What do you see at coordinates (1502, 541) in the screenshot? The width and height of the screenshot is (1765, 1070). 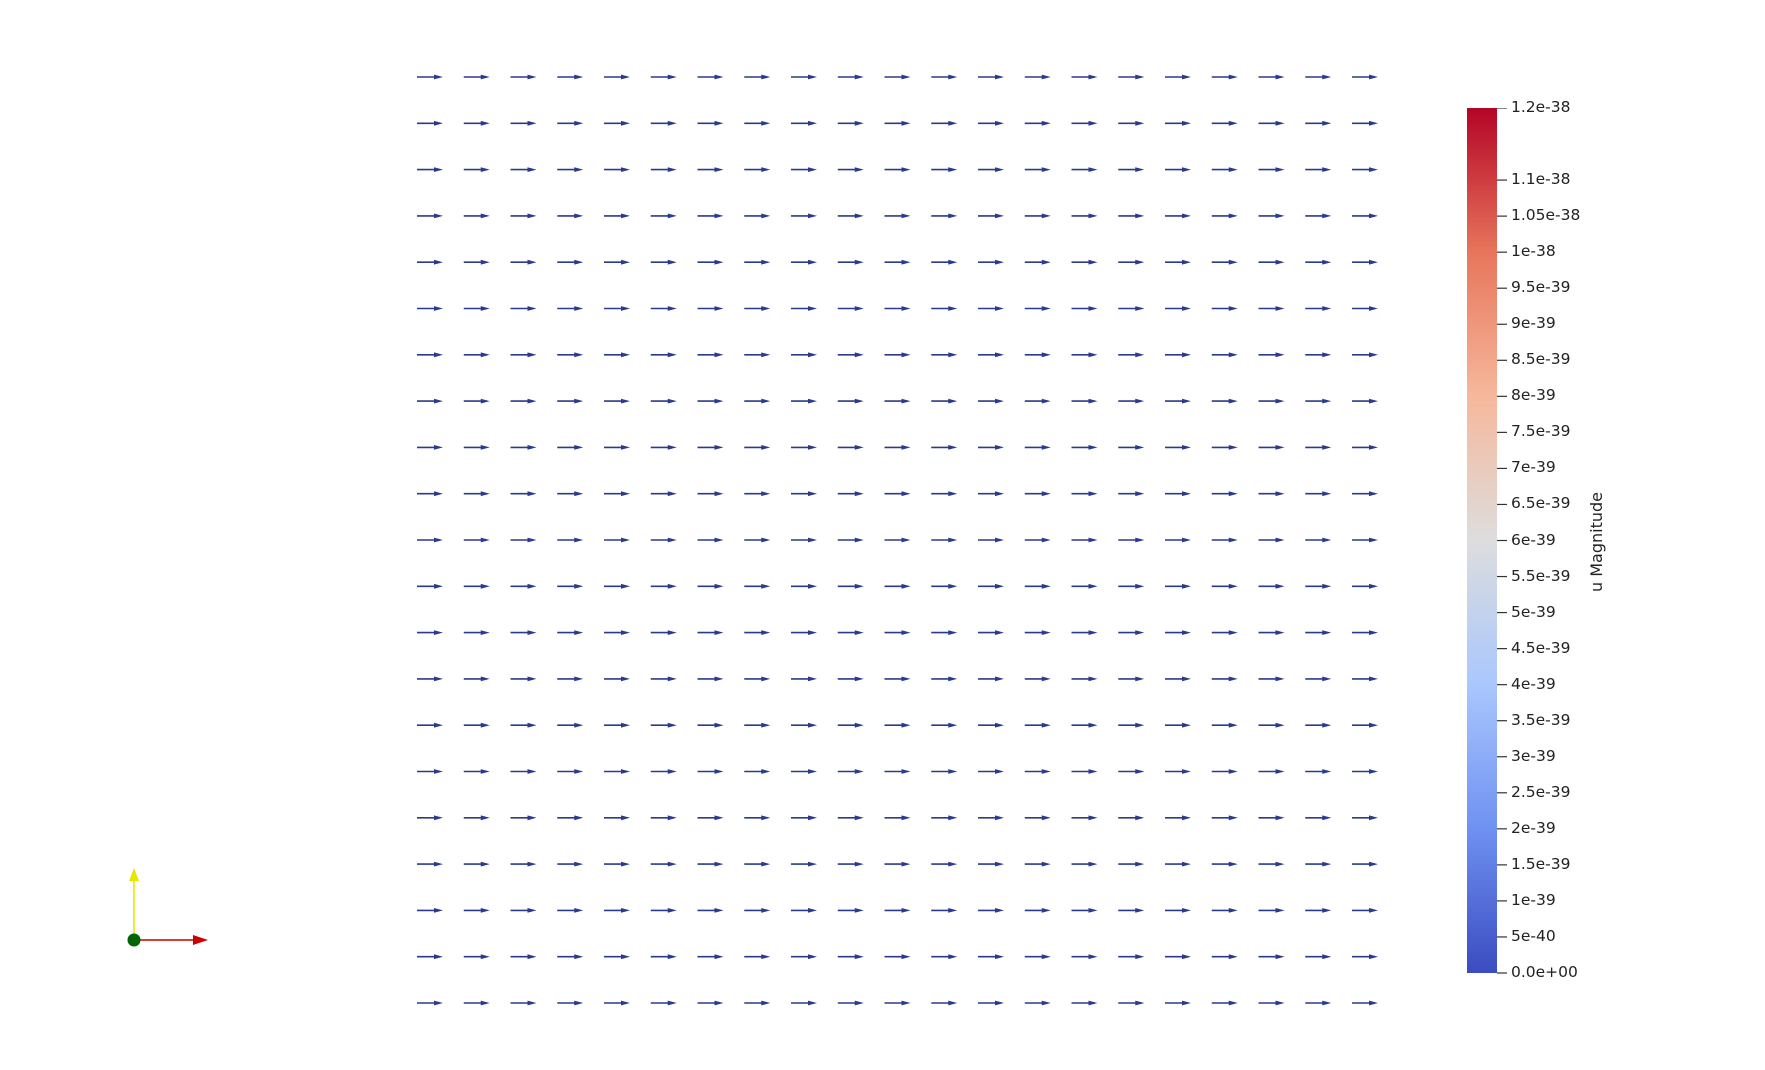 I see `scalar-bar-ticks` at bounding box center [1502, 541].